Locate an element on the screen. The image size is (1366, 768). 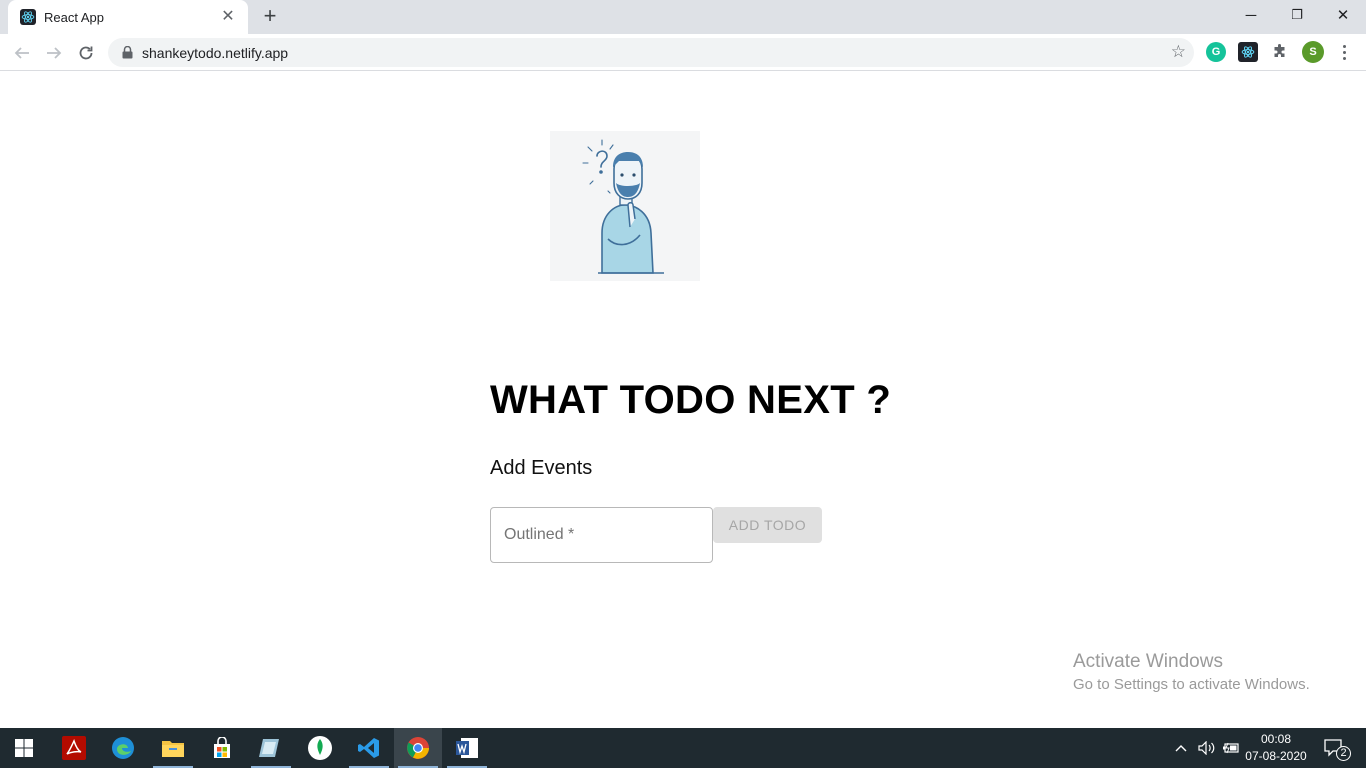
browser-tab: React App ✕ is located at coordinates (128, 17).